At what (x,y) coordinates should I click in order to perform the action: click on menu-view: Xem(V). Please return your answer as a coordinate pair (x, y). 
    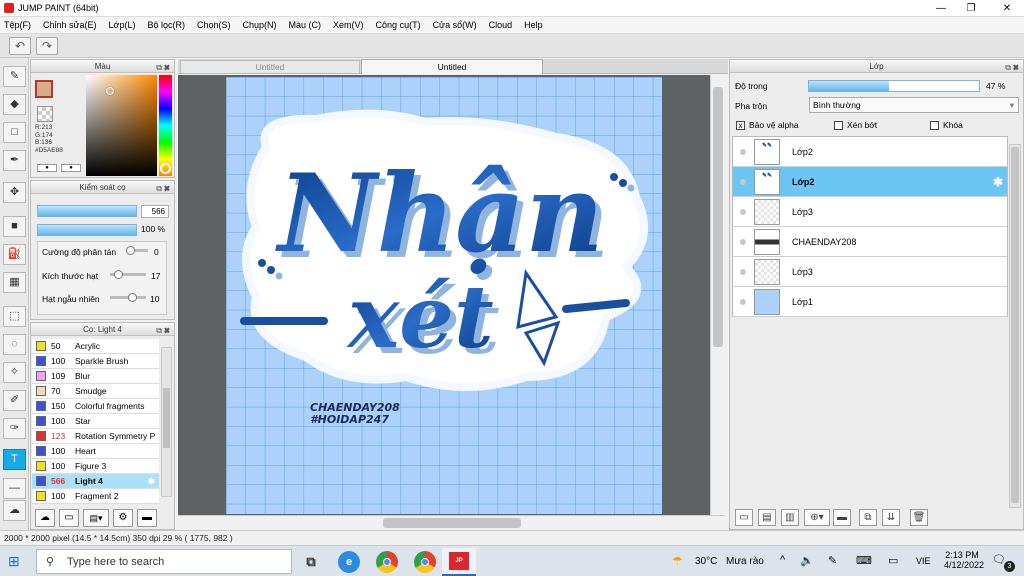
    Looking at the image, I should click on (348, 25).